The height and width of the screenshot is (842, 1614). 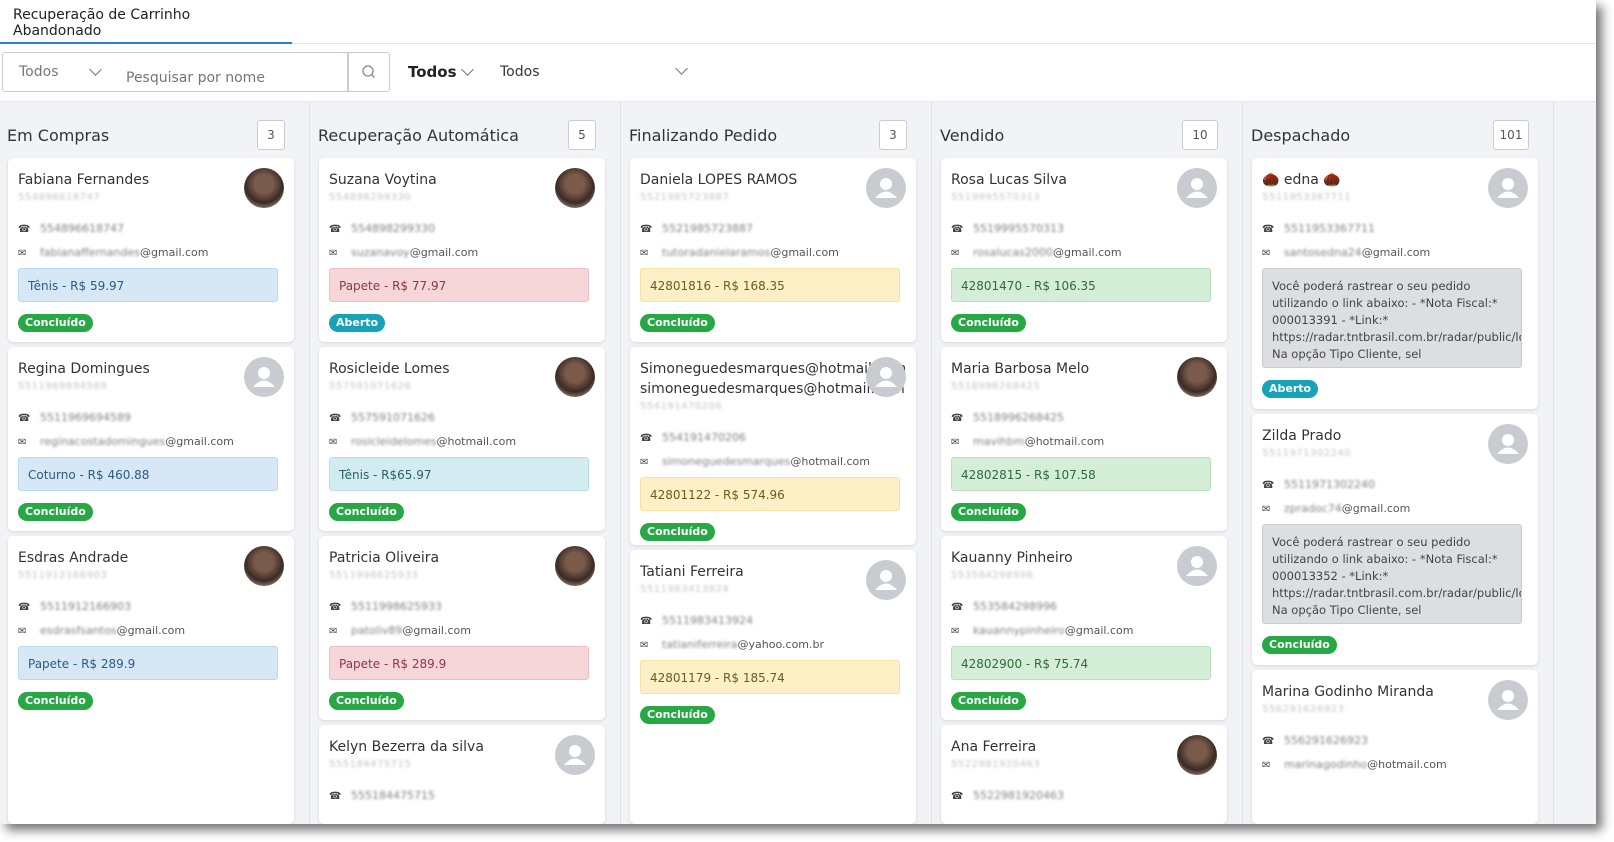 What do you see at coordinates (73, 558) in the screenshot?
I see `lead-name: Esdras Andrade` at bounding box center [73, 558].